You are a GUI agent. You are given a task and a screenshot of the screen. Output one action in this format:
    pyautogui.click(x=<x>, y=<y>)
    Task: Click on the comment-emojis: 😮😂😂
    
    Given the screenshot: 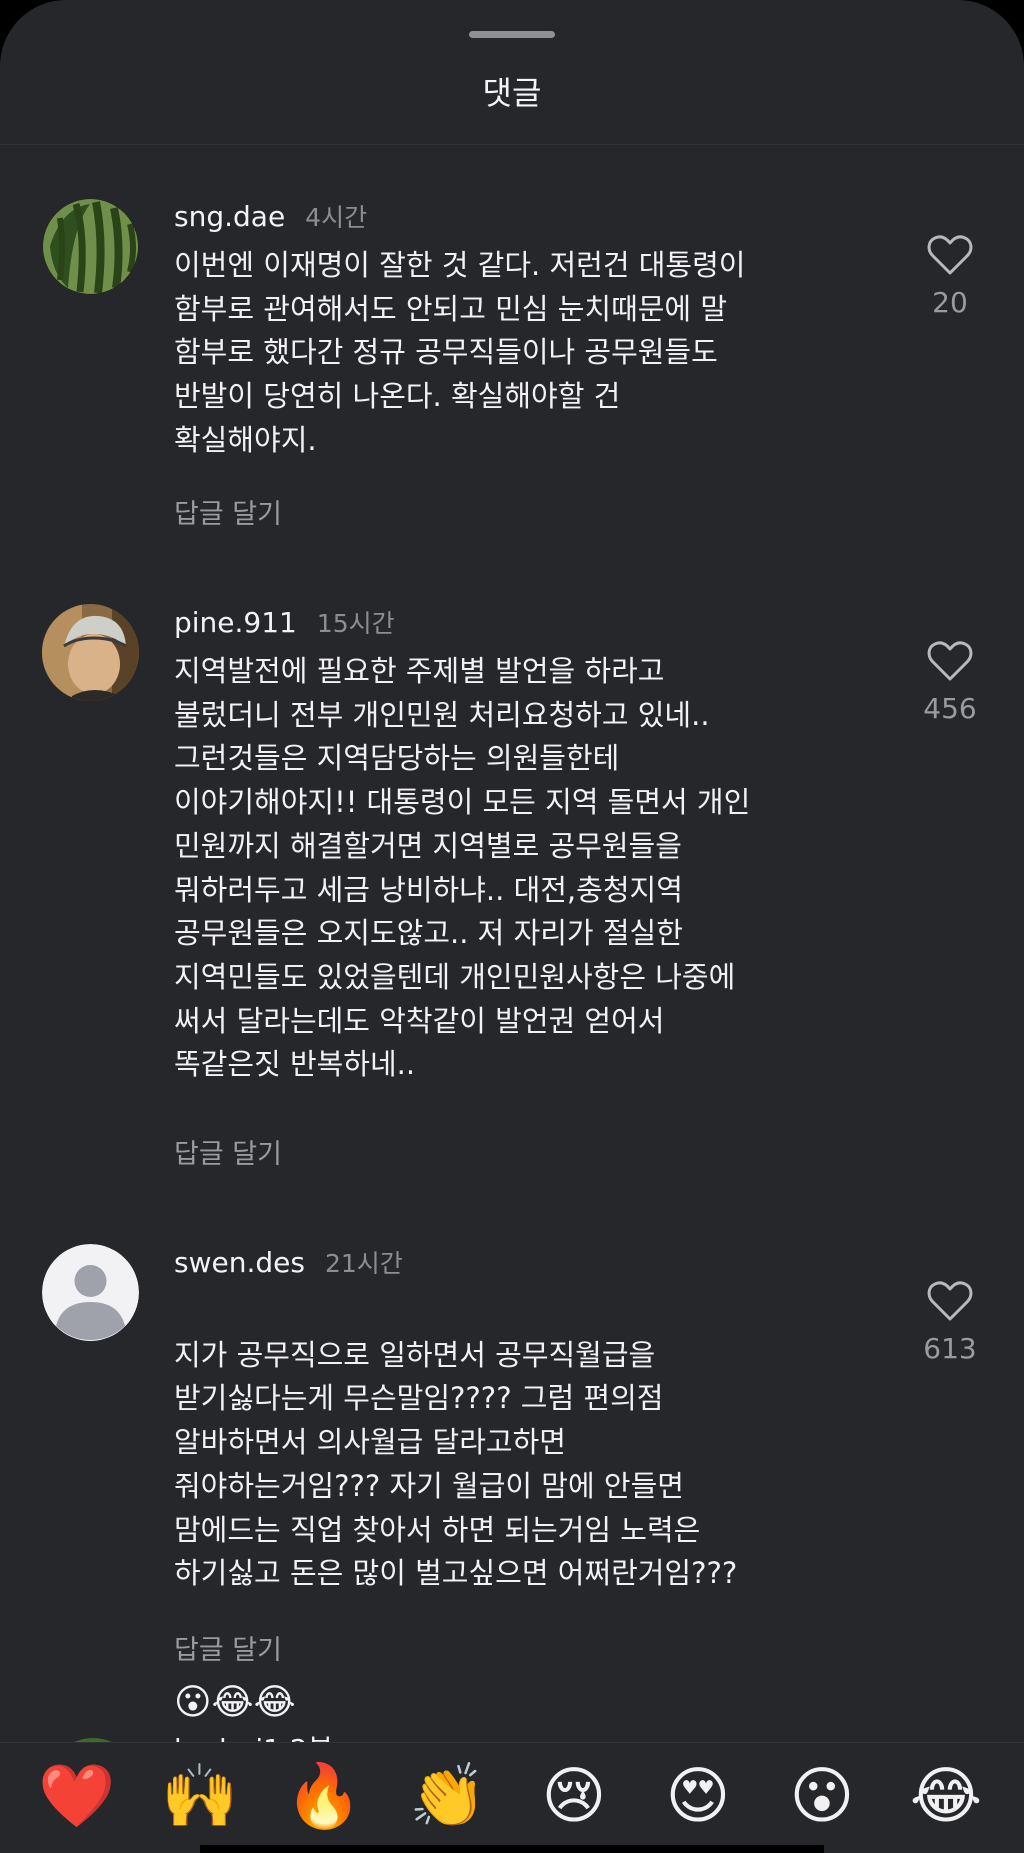 What is the action you would take?
    pyautogui.click(x=235, y=1703)
    